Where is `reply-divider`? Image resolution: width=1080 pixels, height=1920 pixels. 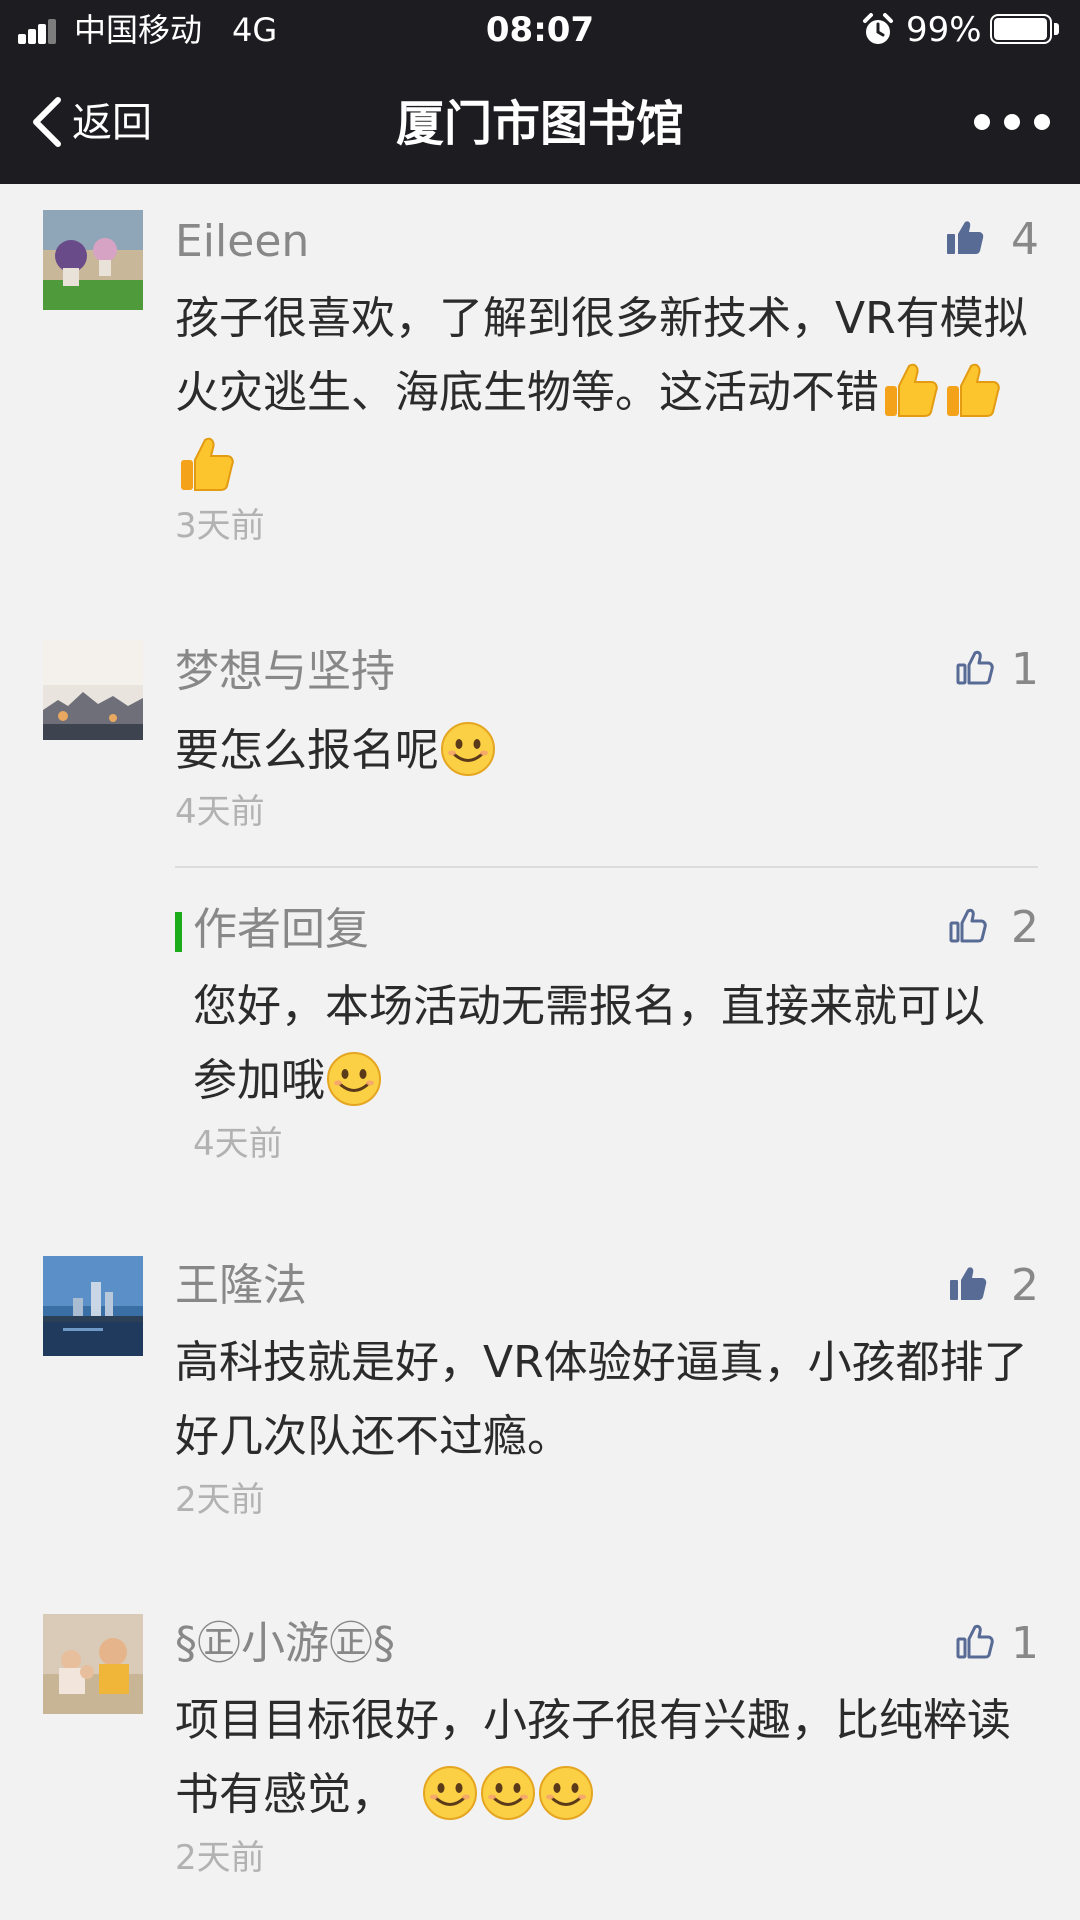
reply-divider is located at coordinates (606, 867).